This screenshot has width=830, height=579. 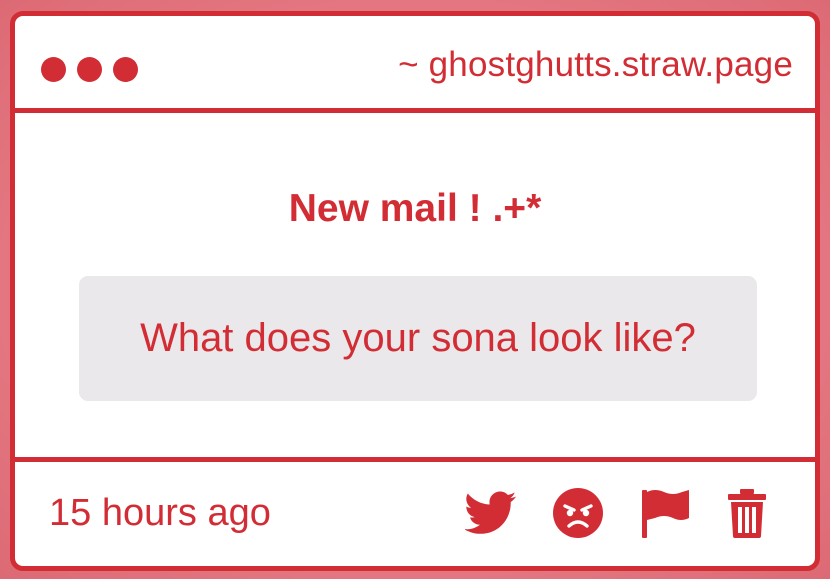 I want to click on timestamp: 15 hours ago, so click(x=160, y=513).